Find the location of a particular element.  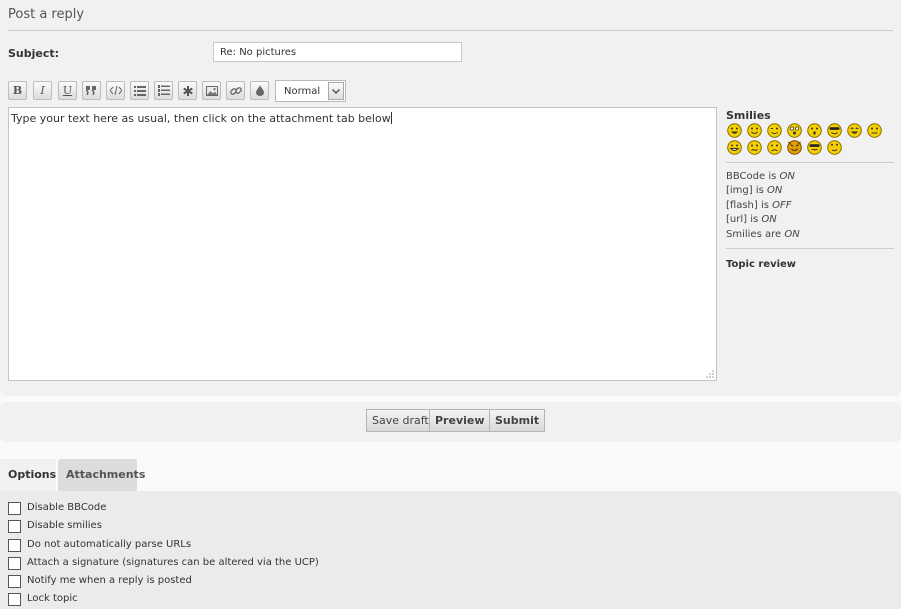

smiley-smile-icon is located at coordinates (754, 130).